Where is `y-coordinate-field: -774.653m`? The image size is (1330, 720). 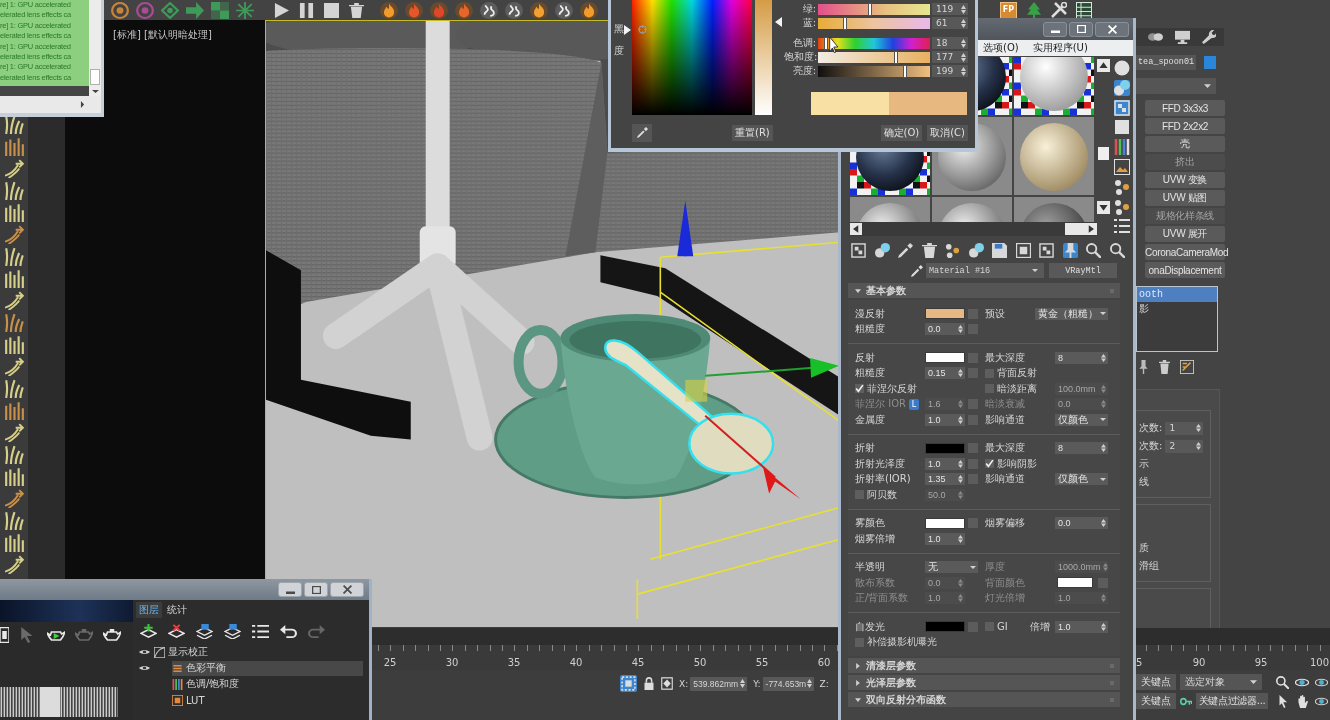 y-coordinate-field: -774.653m is located at coordinates (788, 683).